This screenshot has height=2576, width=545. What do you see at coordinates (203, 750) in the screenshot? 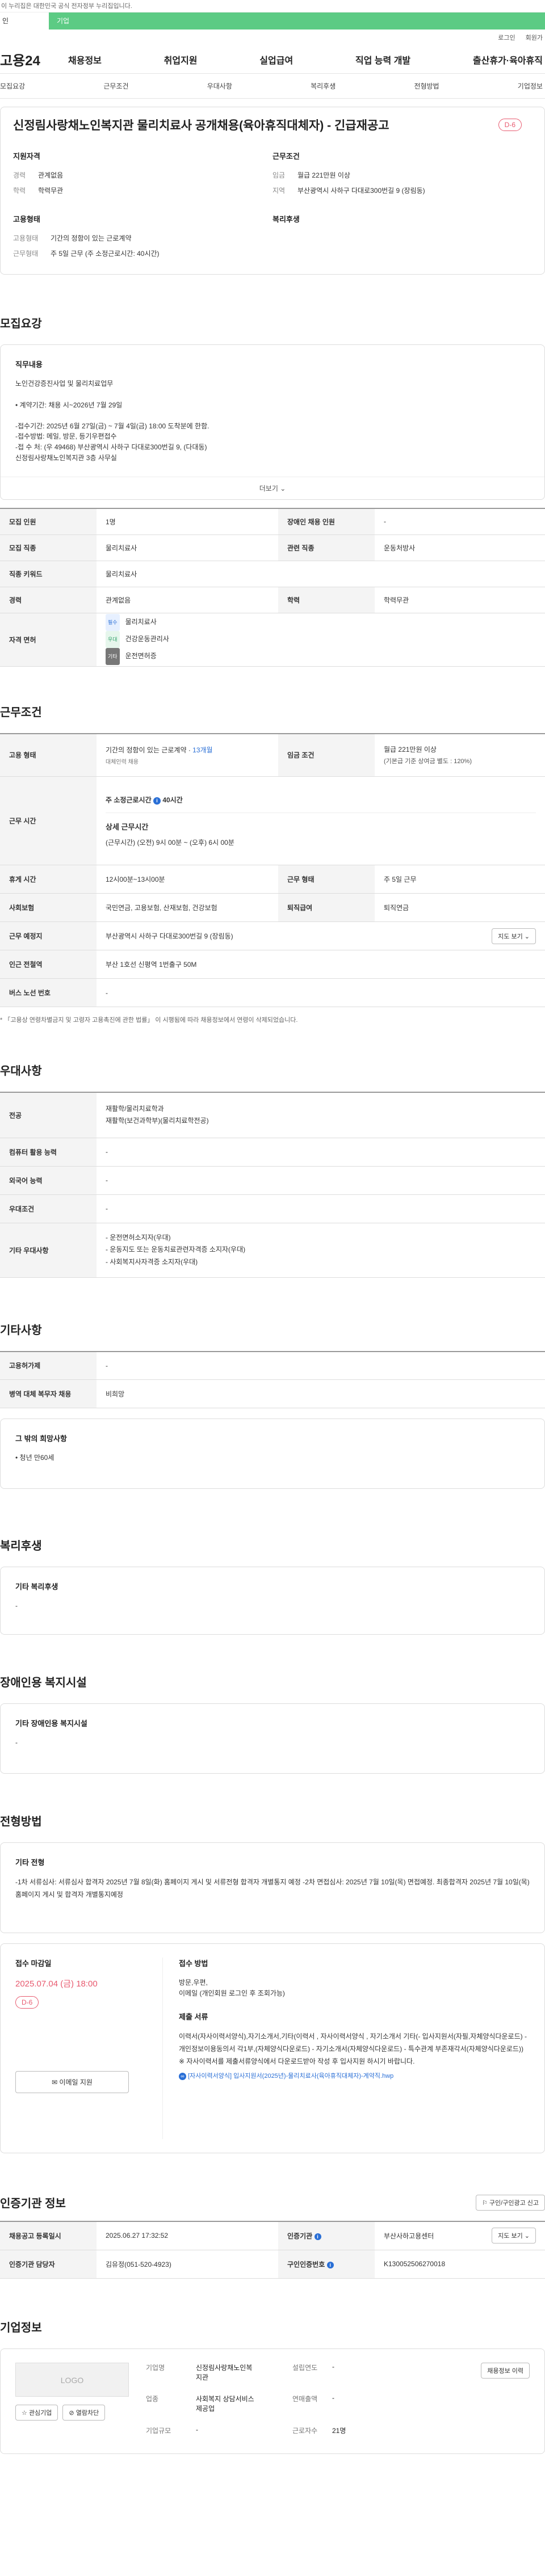
I see `emp-month-value: 13개월` at bounding box center [203, 750].